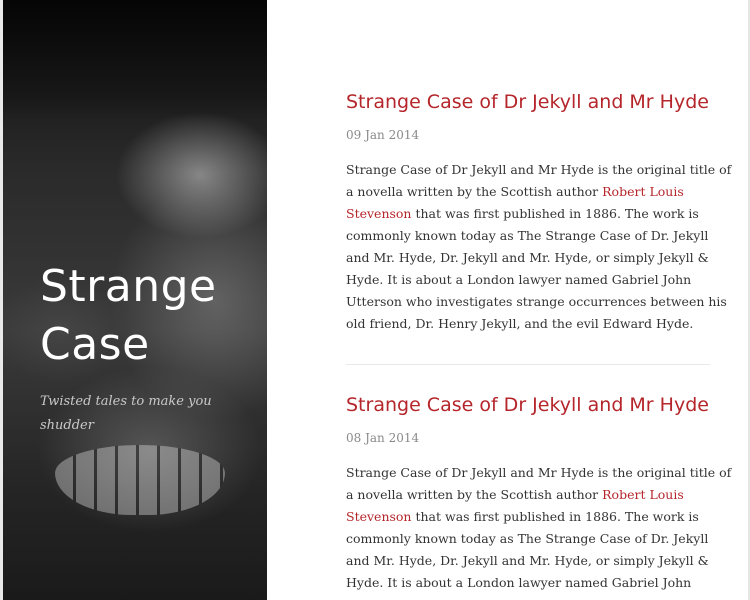 This screenshot has height=600, width=750. What do you see at coordinates (528, 364) in the screenshot?
I see `post-divider` at bounding box center [528, 364].